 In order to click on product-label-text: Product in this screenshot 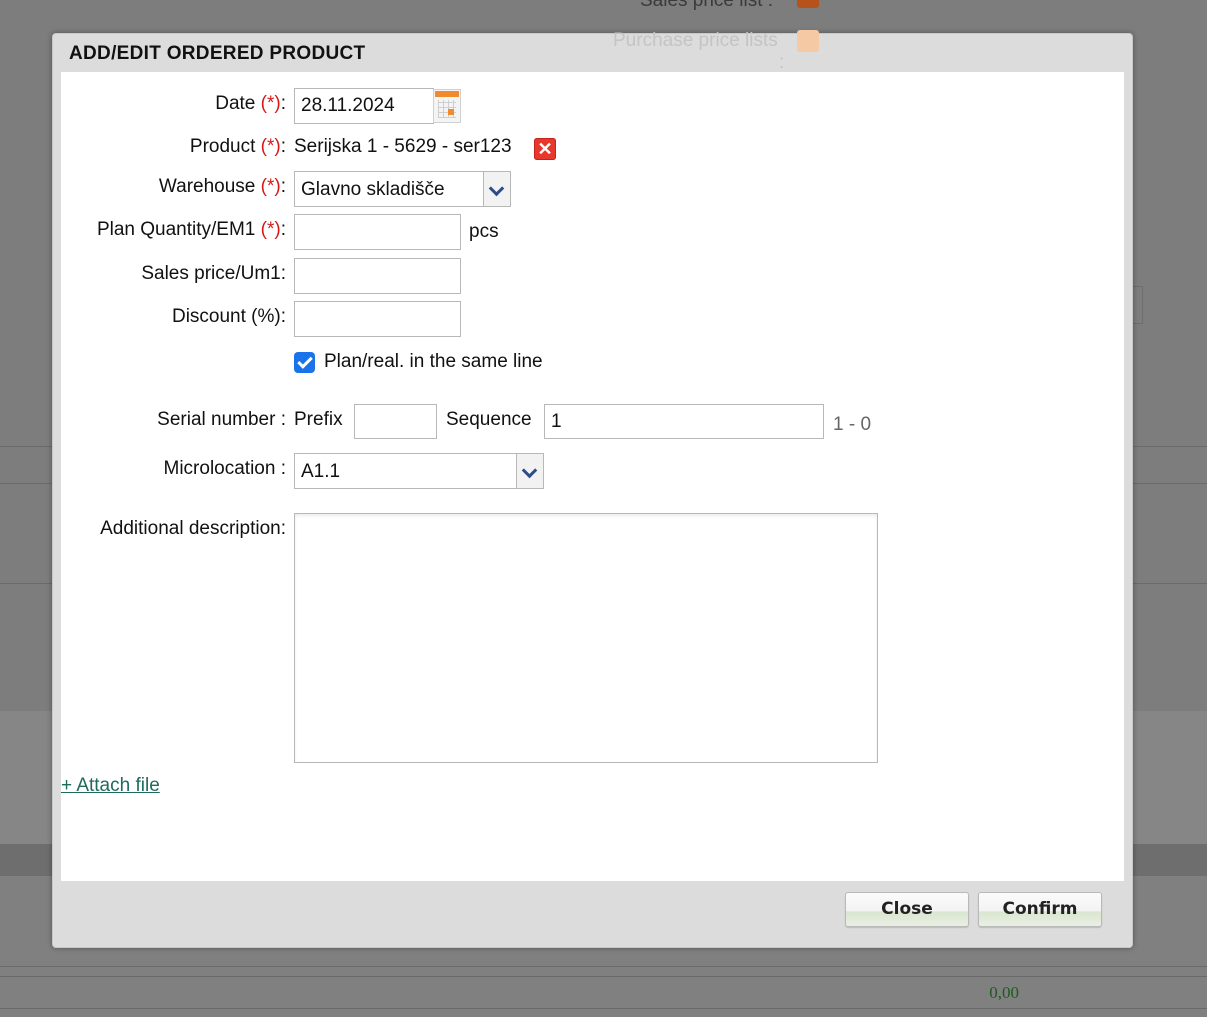, I will do `click(222, 146)`.